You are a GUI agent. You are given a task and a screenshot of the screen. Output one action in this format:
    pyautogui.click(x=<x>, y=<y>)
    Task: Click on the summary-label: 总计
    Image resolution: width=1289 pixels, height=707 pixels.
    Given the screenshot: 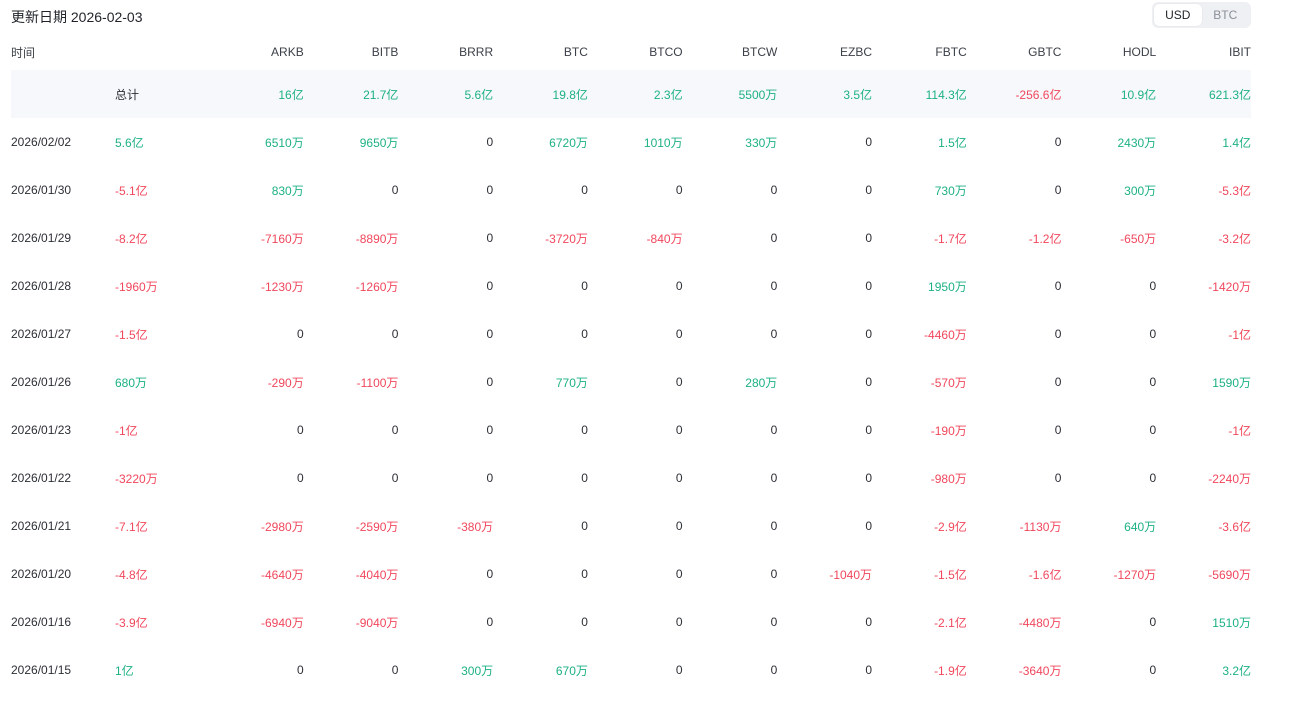 What is the action you would take?
    pyautogui.click(x=162, y=94)
    